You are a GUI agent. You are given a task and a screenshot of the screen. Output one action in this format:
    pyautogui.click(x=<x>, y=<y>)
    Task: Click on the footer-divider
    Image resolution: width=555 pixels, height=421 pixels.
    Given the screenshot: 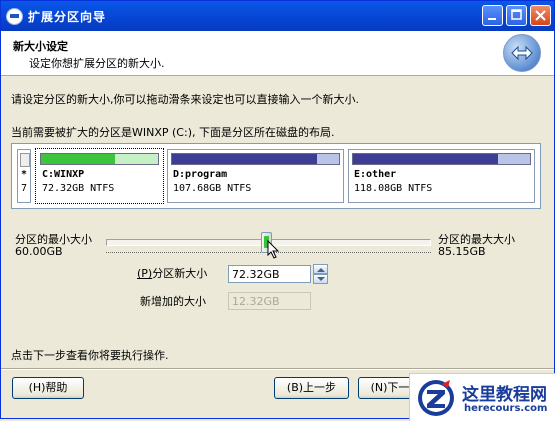 What is the action you would take?
    pyautogui.click(x=277, y=369)
    